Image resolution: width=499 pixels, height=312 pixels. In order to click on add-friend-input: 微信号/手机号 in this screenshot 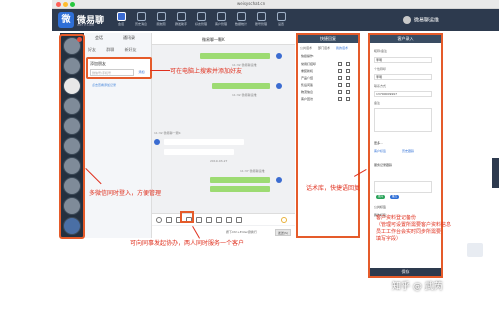, I will do `click(112, 72)`.